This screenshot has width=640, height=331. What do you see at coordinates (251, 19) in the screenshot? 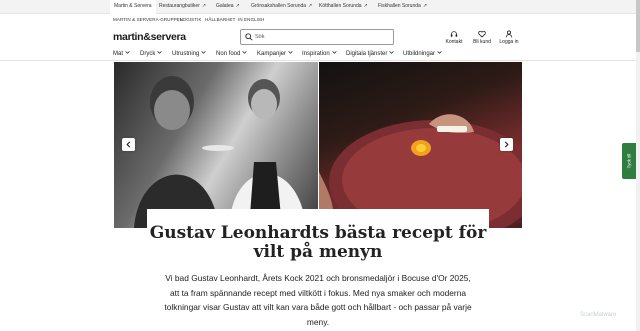
I see `link-in-english: IN ENGLISH` at bounding box center [251, 19].